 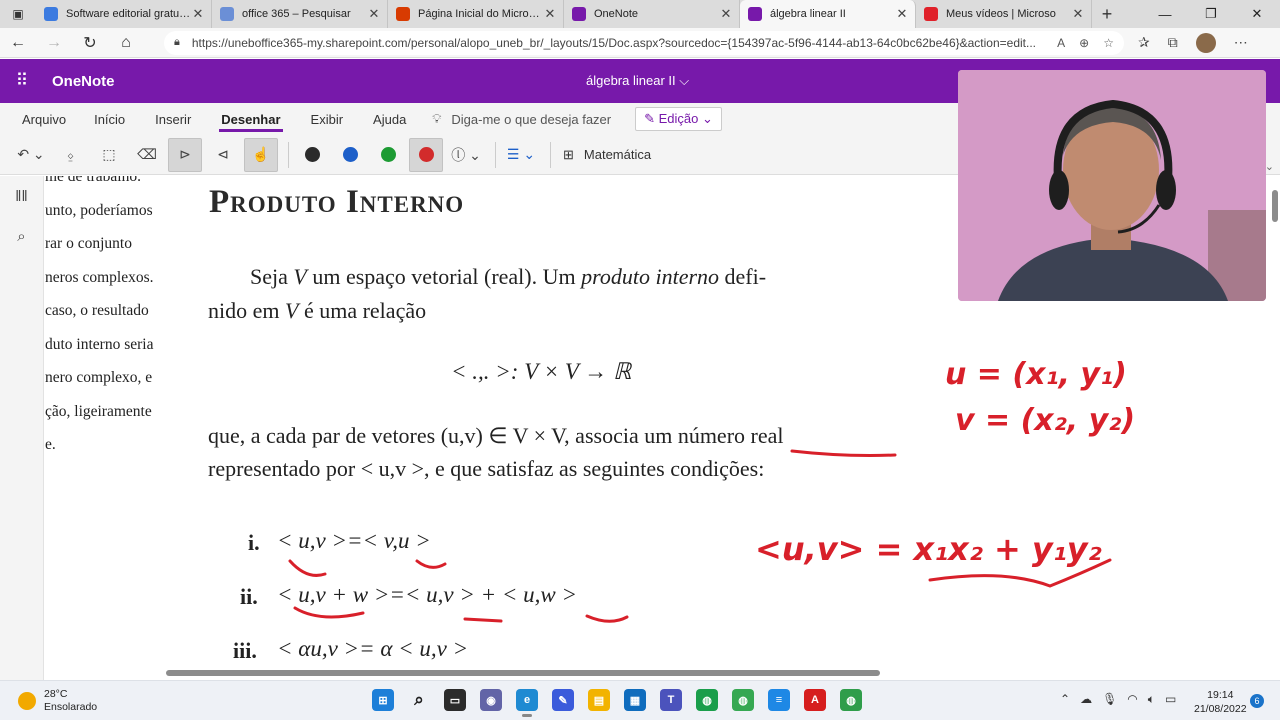 What do you see at coordinates (1036, 374) in the screenshot?
I see `ink-u-definition: u = (x₁, y₁)` at bounding box center [1036, 374].